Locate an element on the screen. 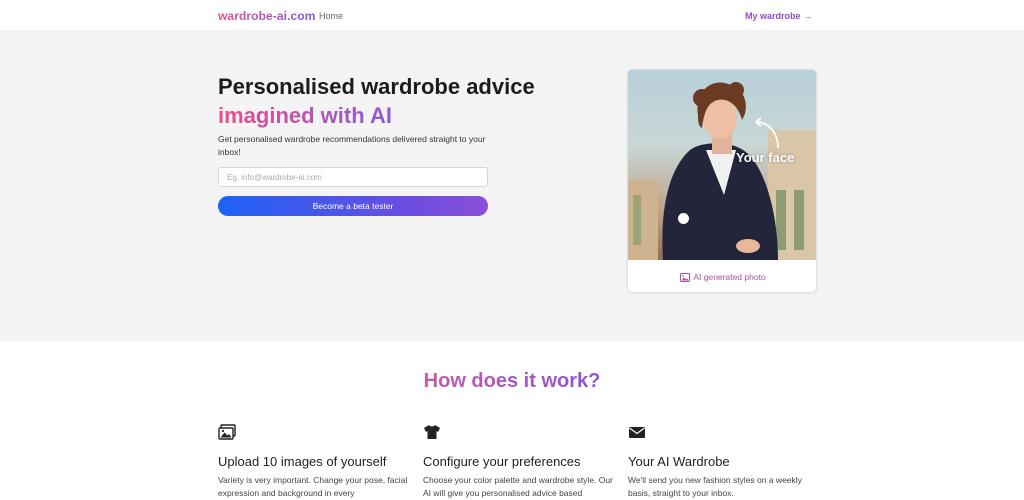 The width and height of the screenshot is (1024, 500). brand-logo-link: wardrobe-ai.com is located at coordinates (267, 16).